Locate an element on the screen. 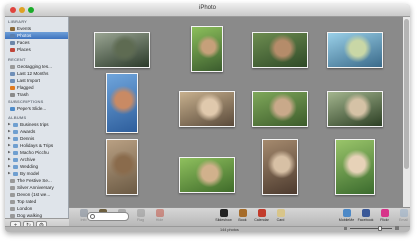 The height and width of the screenshot is (246, 420). email-icon is located at coordinates (403, 213).